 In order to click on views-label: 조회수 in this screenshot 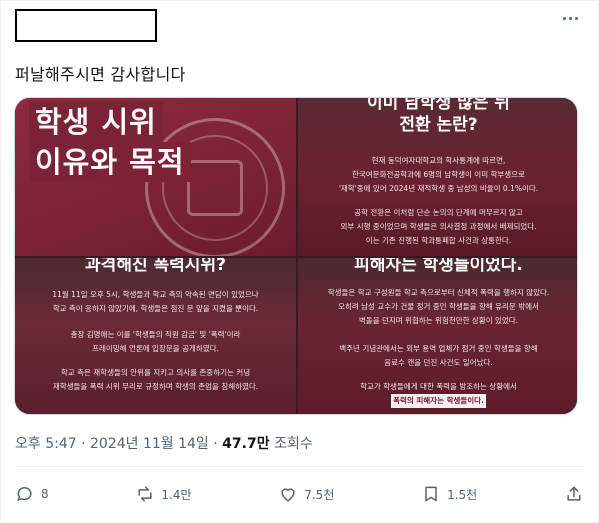, I will do `click(293, 444)`.